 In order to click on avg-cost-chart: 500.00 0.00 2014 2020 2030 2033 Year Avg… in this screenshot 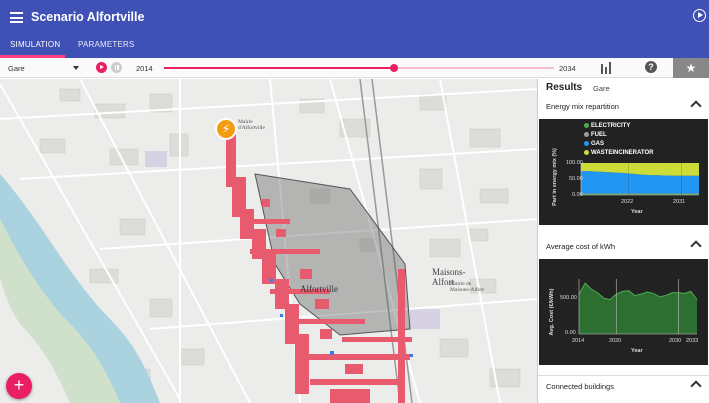, I will do `click(623, 312)`.